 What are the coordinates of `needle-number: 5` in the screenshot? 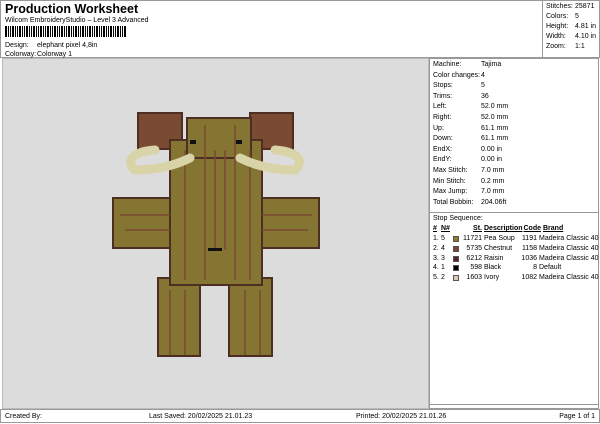 It's located at (443, 238).